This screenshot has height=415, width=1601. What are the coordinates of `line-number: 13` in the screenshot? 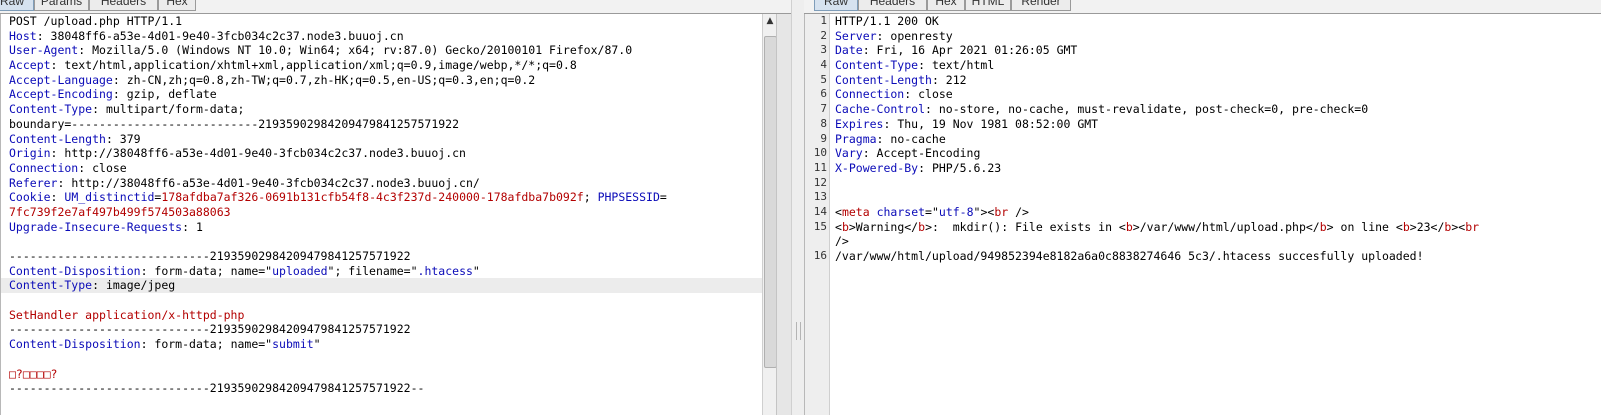 It's located at (820, 197).